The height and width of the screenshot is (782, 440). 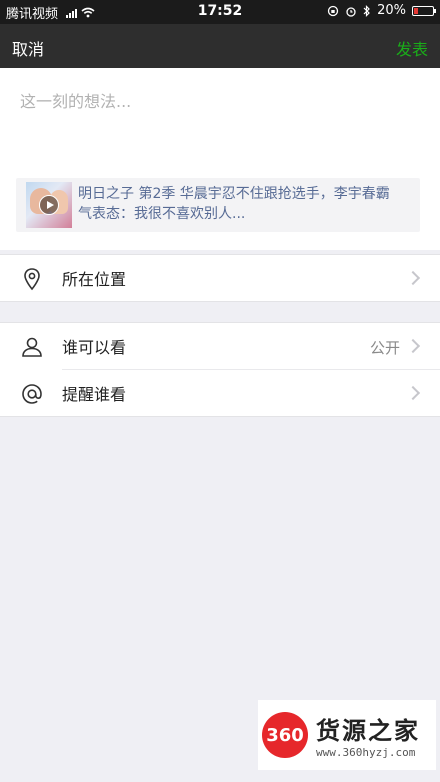 What do you see at coordinates (366, 752) in the screenshot?
I see `watermark-url: www.360hyzj.com` at bounding box center [366, 752].